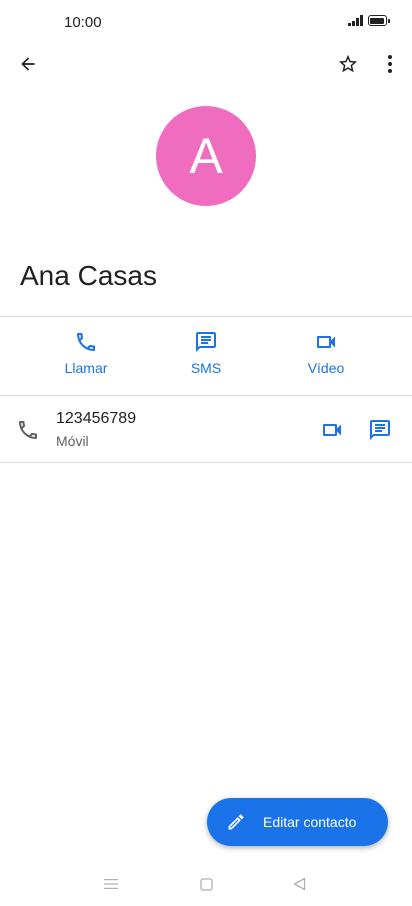 The image size is (412, 906). I want to click on call-button: Llamar, so click(86, 353).